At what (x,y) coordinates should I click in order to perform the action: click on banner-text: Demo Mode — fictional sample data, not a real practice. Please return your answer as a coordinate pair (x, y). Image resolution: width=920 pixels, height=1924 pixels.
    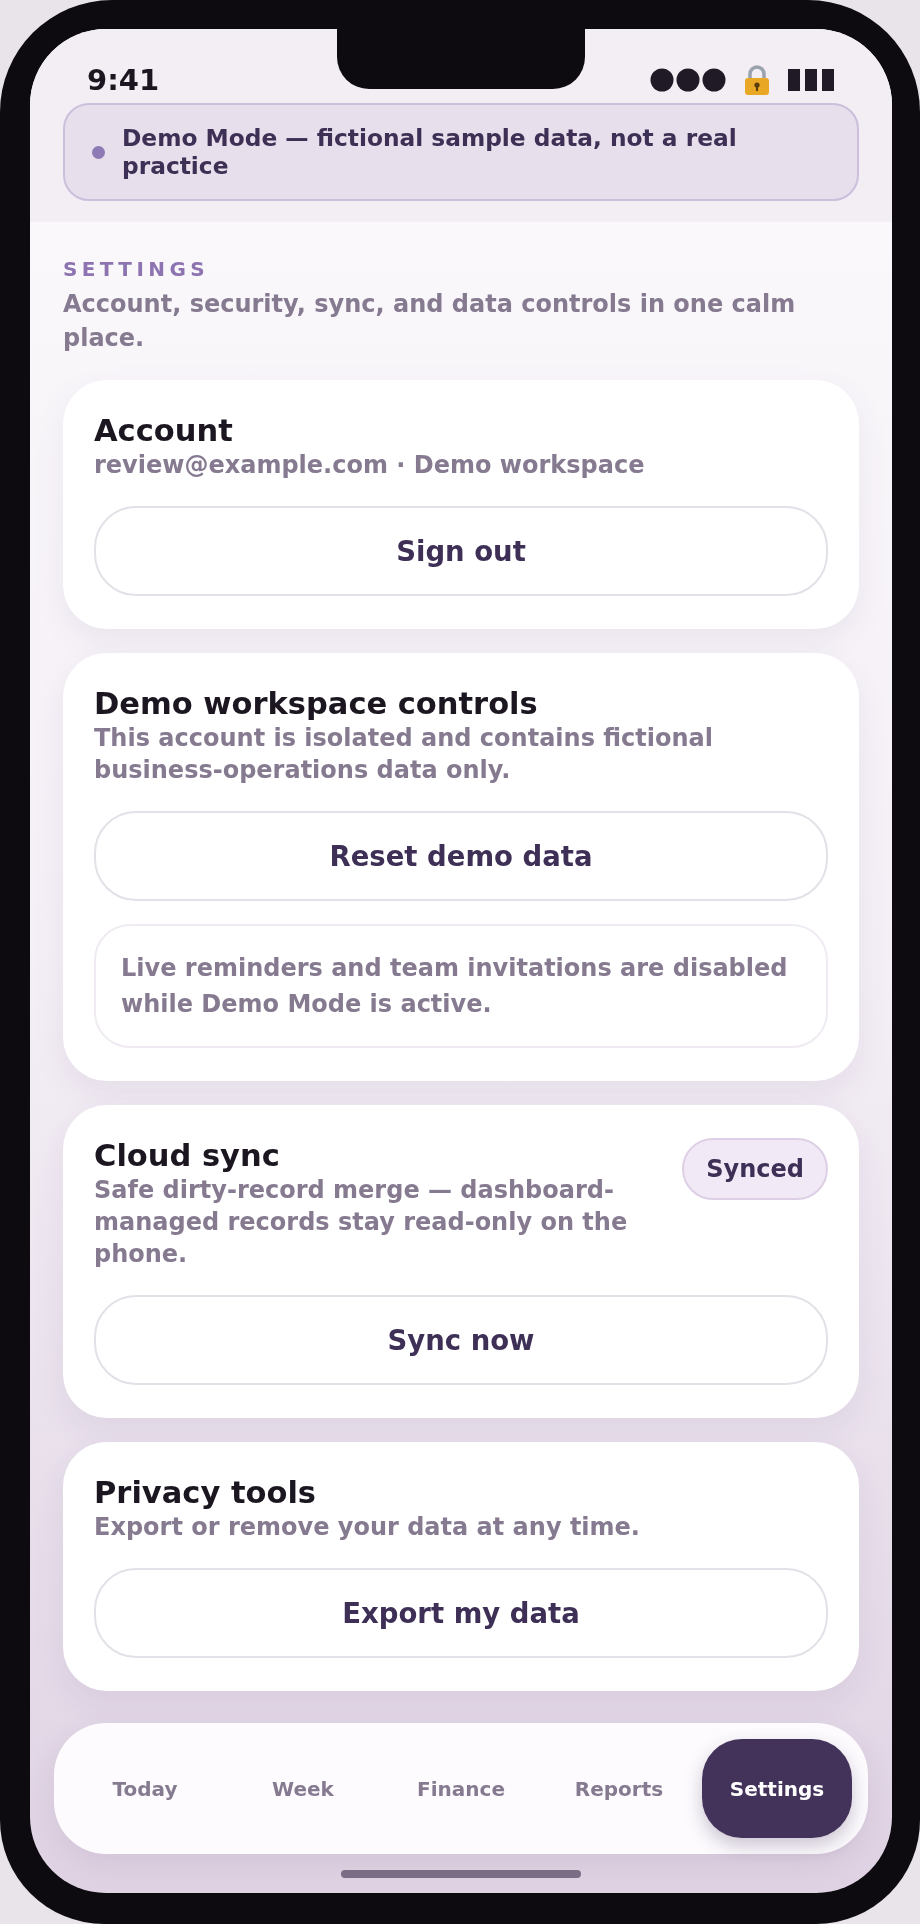
    Looking at the image, I should click on (430, 152).